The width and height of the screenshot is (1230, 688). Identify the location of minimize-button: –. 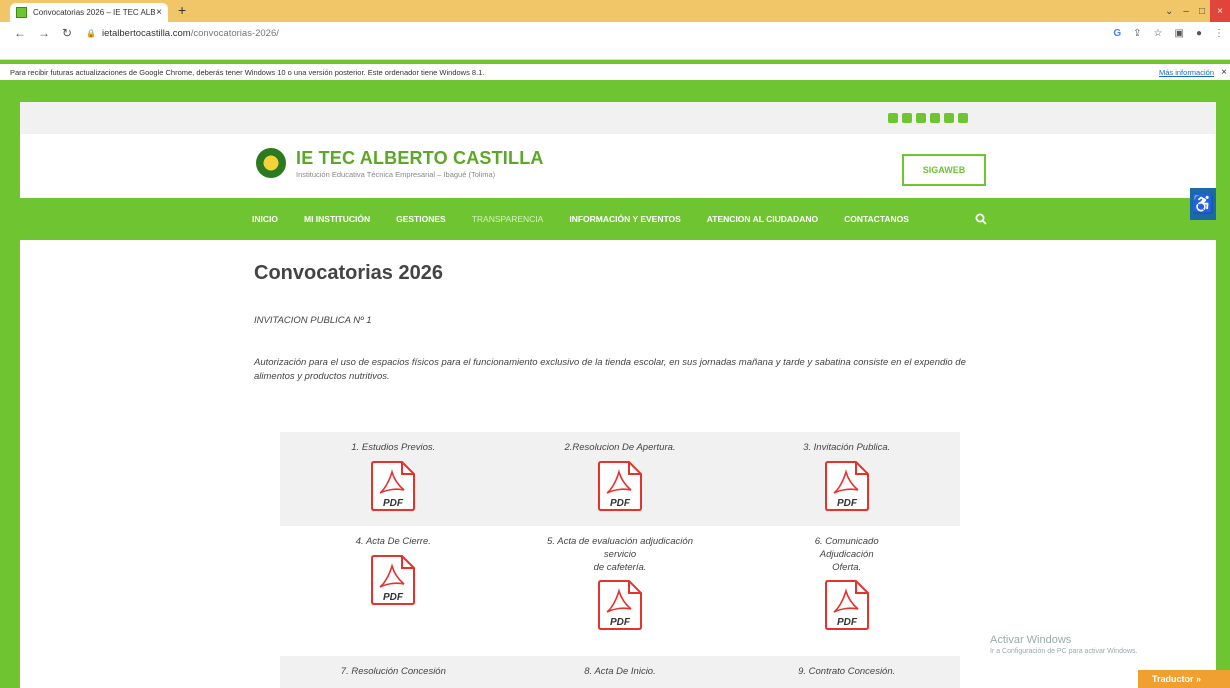
(1186, 11).